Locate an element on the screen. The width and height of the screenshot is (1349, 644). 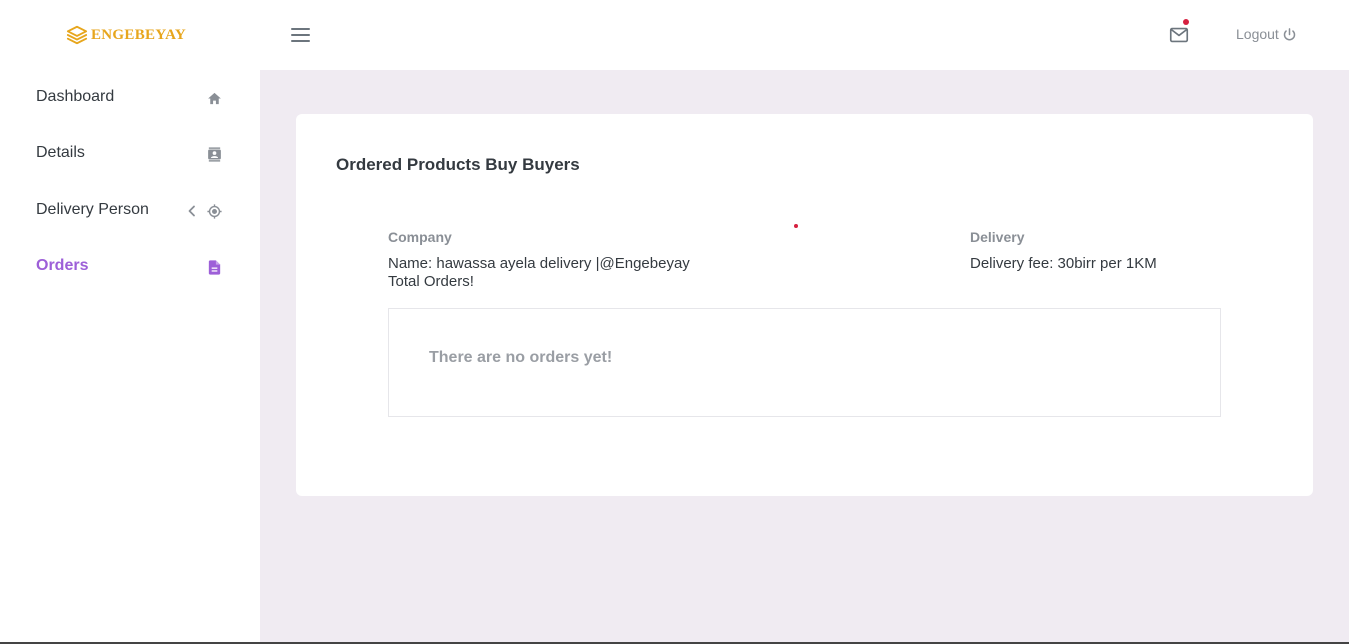
hamburger-icon is located at coordinates (301, 35).